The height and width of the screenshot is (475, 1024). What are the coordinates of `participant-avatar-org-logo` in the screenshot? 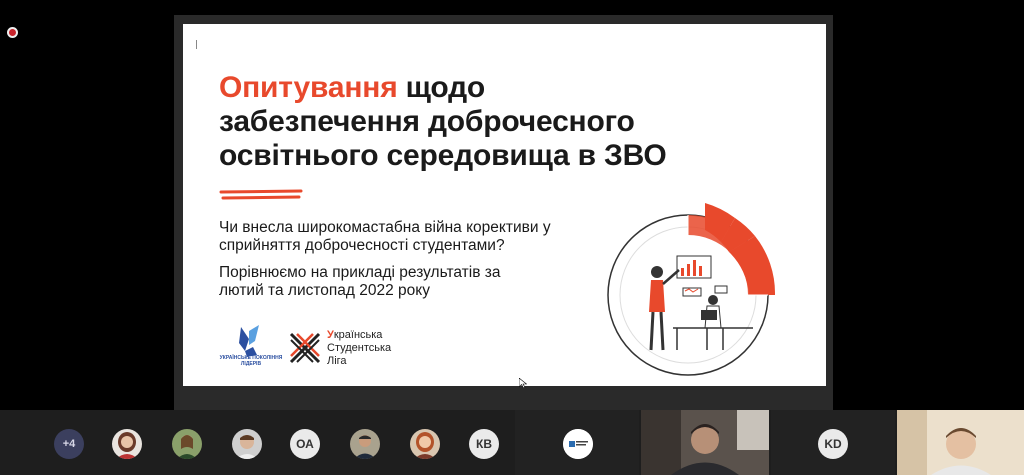 It's located at (578, 444).